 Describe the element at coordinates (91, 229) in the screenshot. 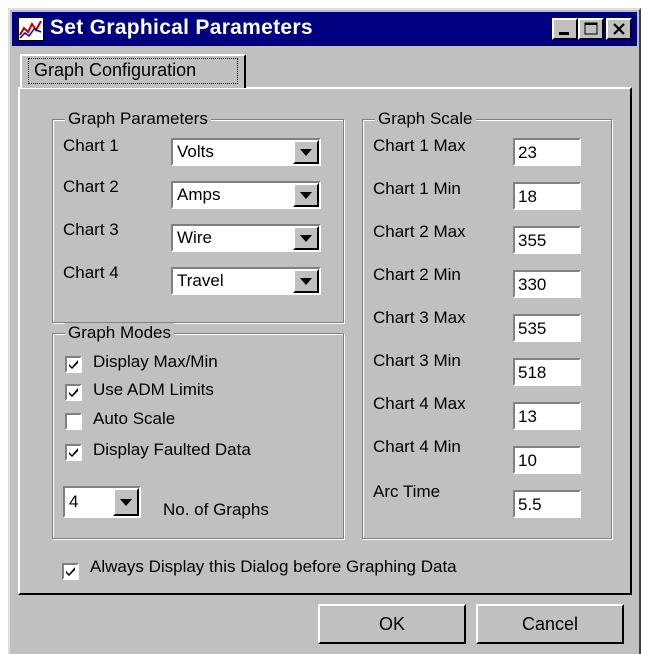

I see `chart-3-label: Chart 3` at that location.